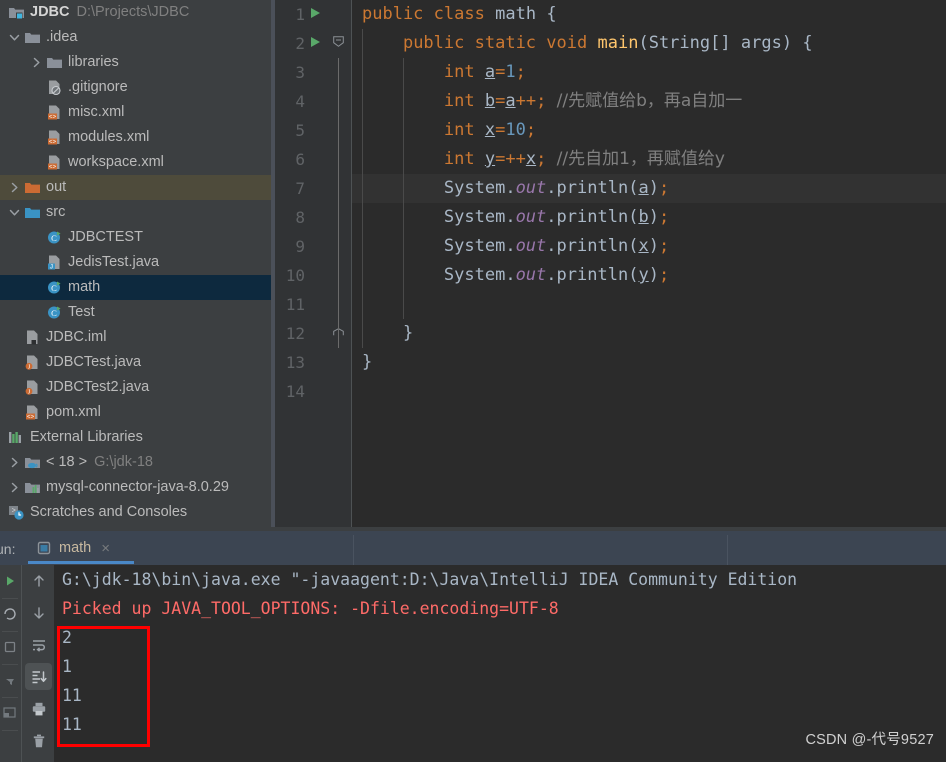  Describe the element at coordinates (54, 237) in the screenshot. I see `java-class-icon: C` at that location.